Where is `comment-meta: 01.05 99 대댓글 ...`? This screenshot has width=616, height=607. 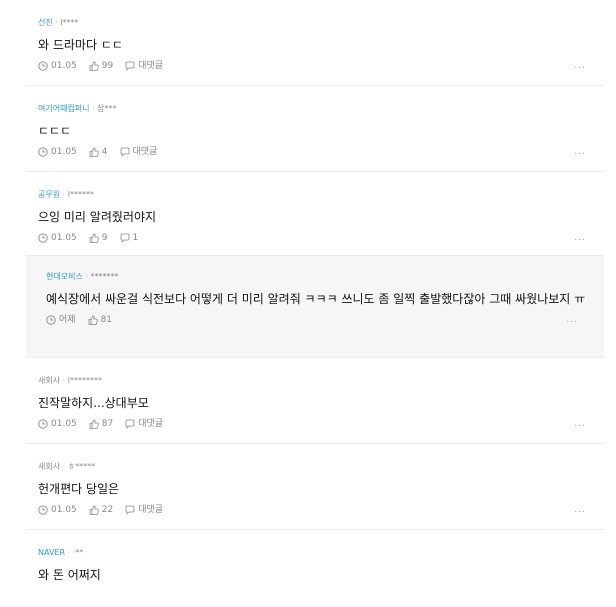
comment-meta: 01.05 99 대댓글 ... is located at coordinates (321, 66).